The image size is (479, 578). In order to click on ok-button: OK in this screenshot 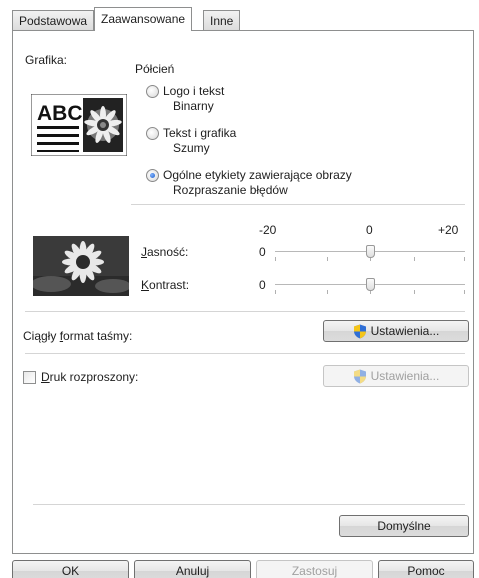, I will do `click(70, 569)`.